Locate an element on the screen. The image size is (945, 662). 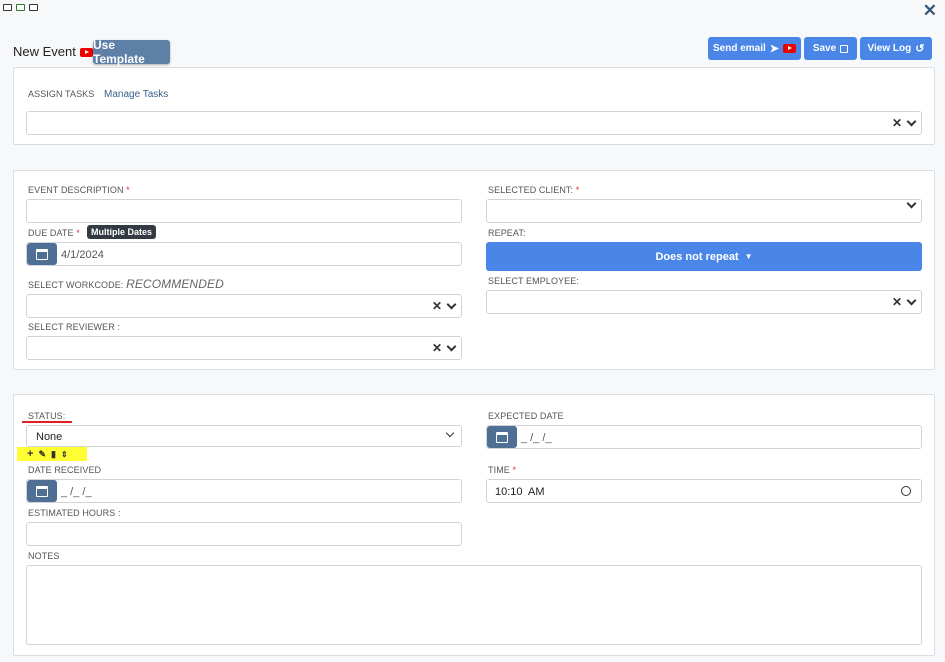
paper-plane-icon: ➤ is located at coordinates (774, 49).